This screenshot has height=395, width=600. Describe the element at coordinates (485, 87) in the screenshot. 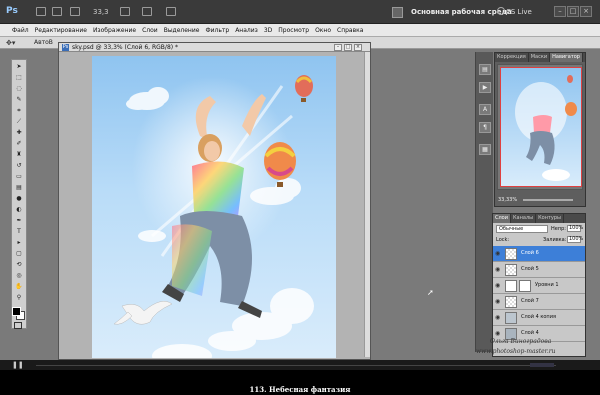

I see `actions-panel-icon: ▶` at that location.